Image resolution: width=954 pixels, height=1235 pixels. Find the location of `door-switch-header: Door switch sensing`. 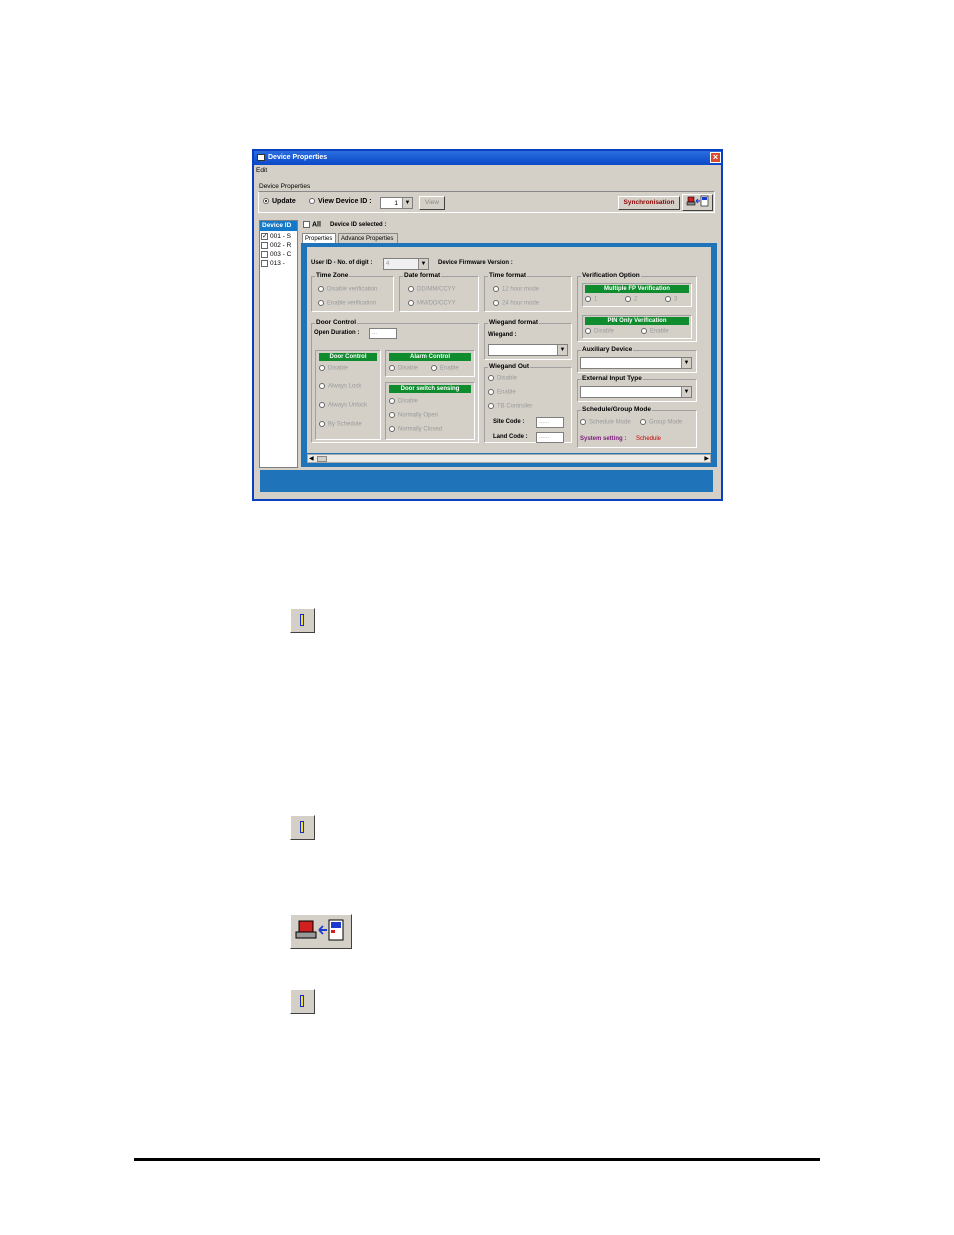

door-switch-header: Door switch sensing is located at coordinates (430, 389).